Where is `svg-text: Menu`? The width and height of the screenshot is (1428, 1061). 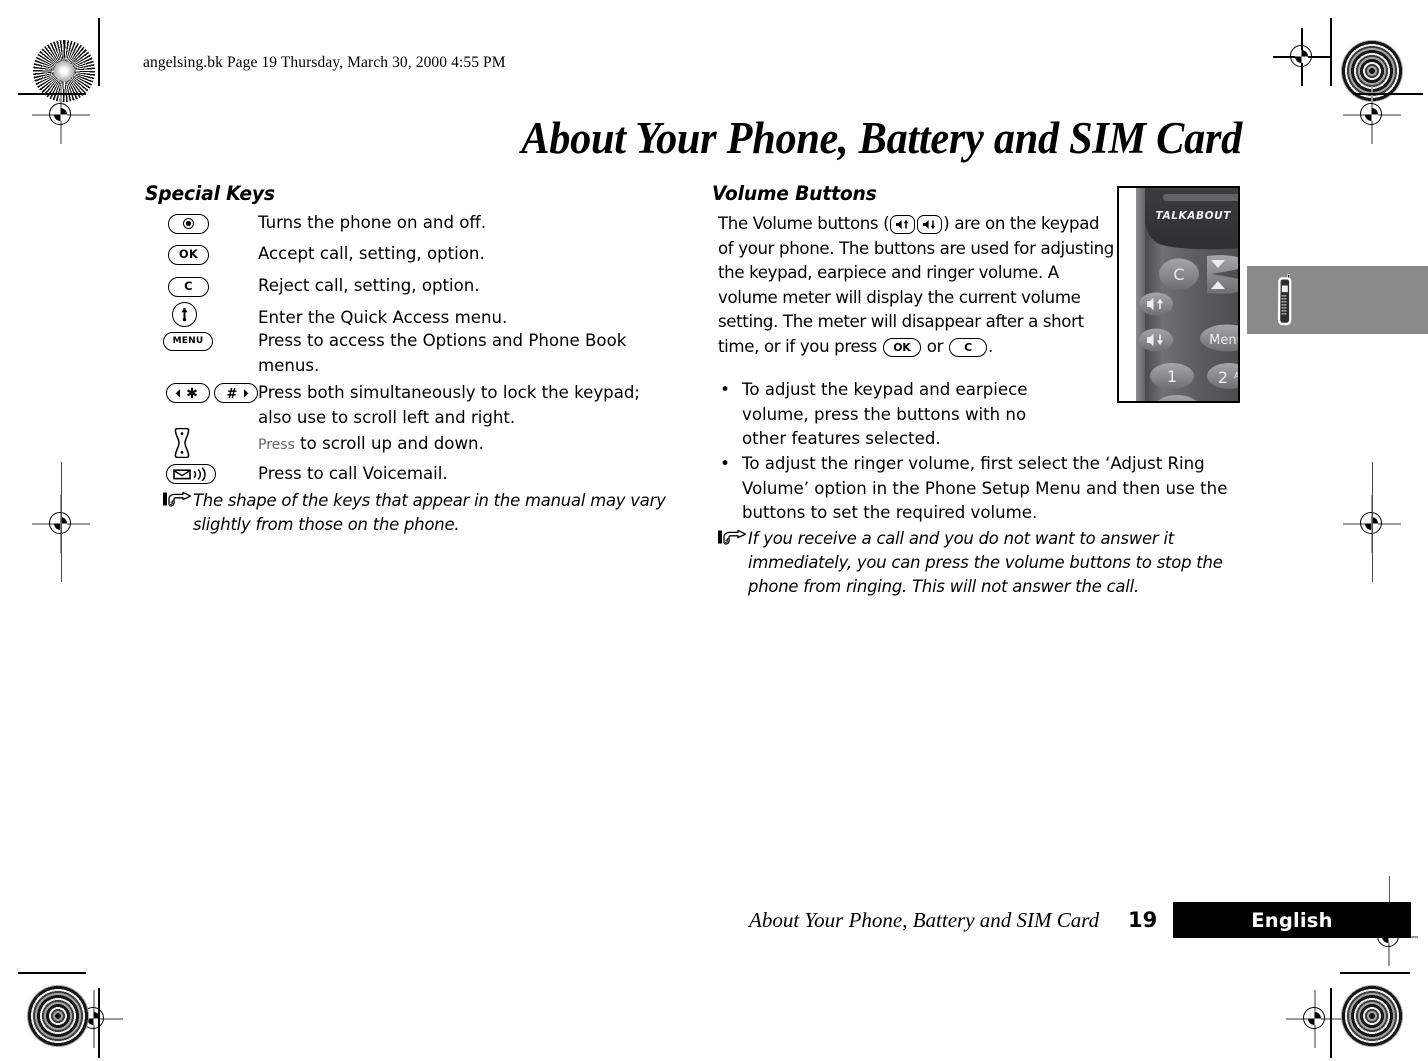
svg-text: Menu is located at coordinates (1223, 340).